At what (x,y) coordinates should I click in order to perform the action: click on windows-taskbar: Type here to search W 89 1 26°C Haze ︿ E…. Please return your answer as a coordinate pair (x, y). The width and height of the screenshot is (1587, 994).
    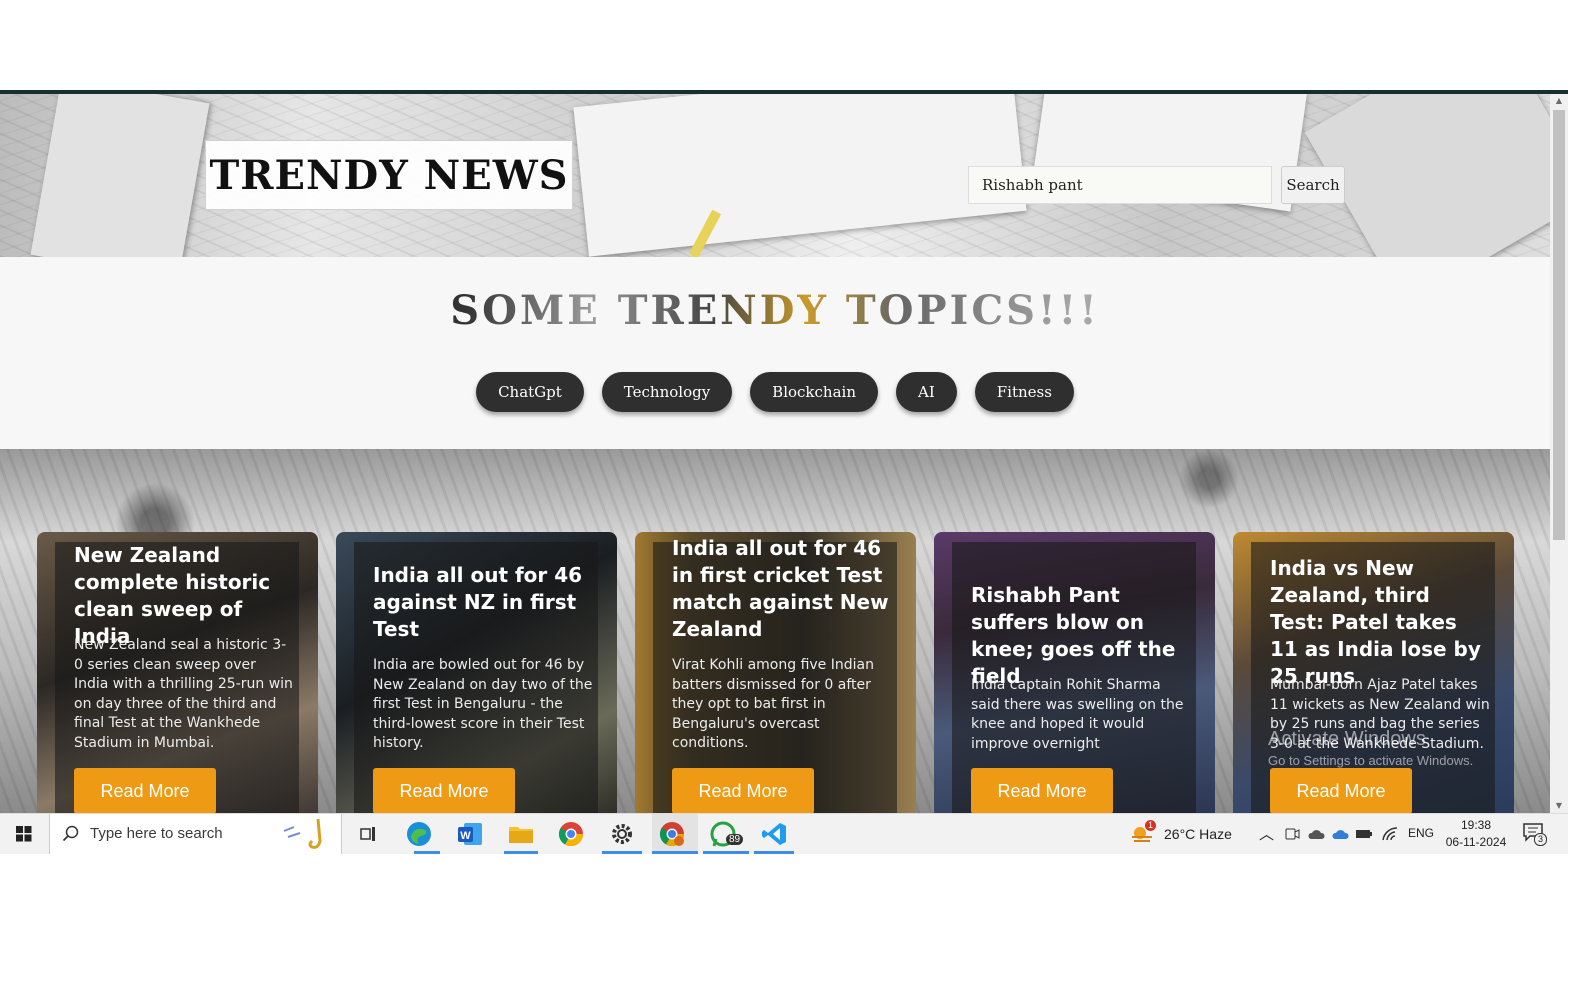
    Looking at the image, I should click on (784, 833).